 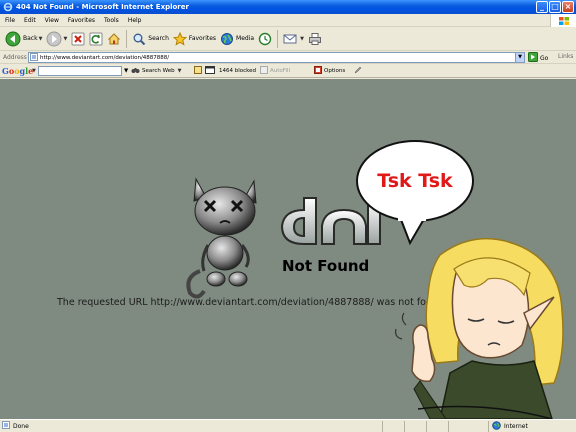 I want to click on menu-favorites: Favorites, so click(x=81, y=20).